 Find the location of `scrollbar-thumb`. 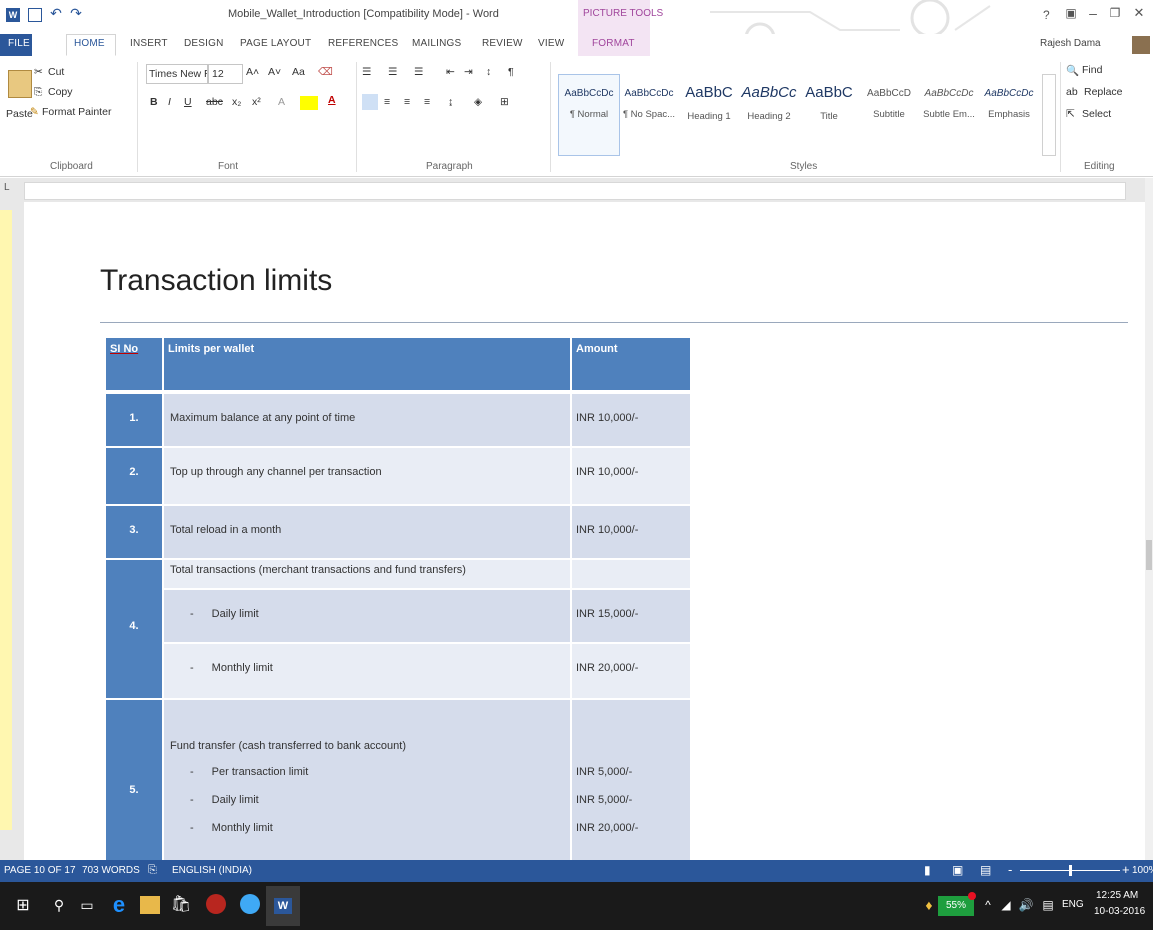

scrollbar-thumb is located at coordinates (1149, 555).